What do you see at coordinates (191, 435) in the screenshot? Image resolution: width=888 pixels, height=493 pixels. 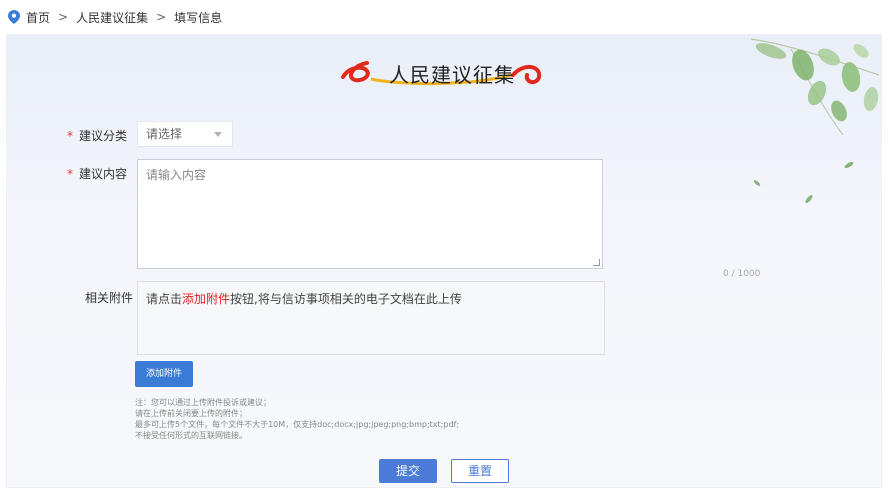 I see `note-line: 不接受任何形式的互联网链接。` at bounding box center [191, 435].